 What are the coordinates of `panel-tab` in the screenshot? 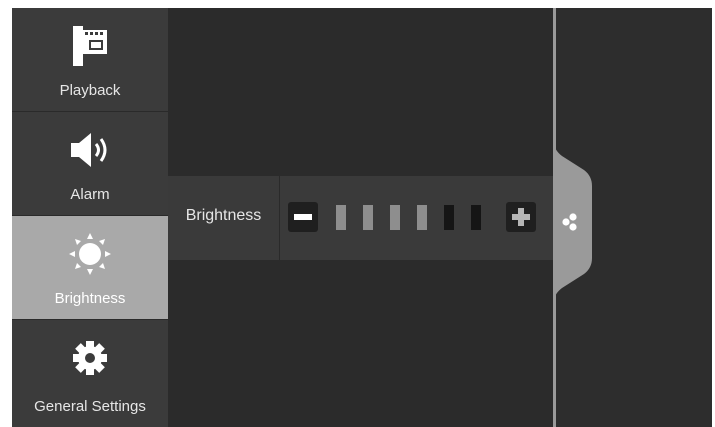 It's located at (573, 222).